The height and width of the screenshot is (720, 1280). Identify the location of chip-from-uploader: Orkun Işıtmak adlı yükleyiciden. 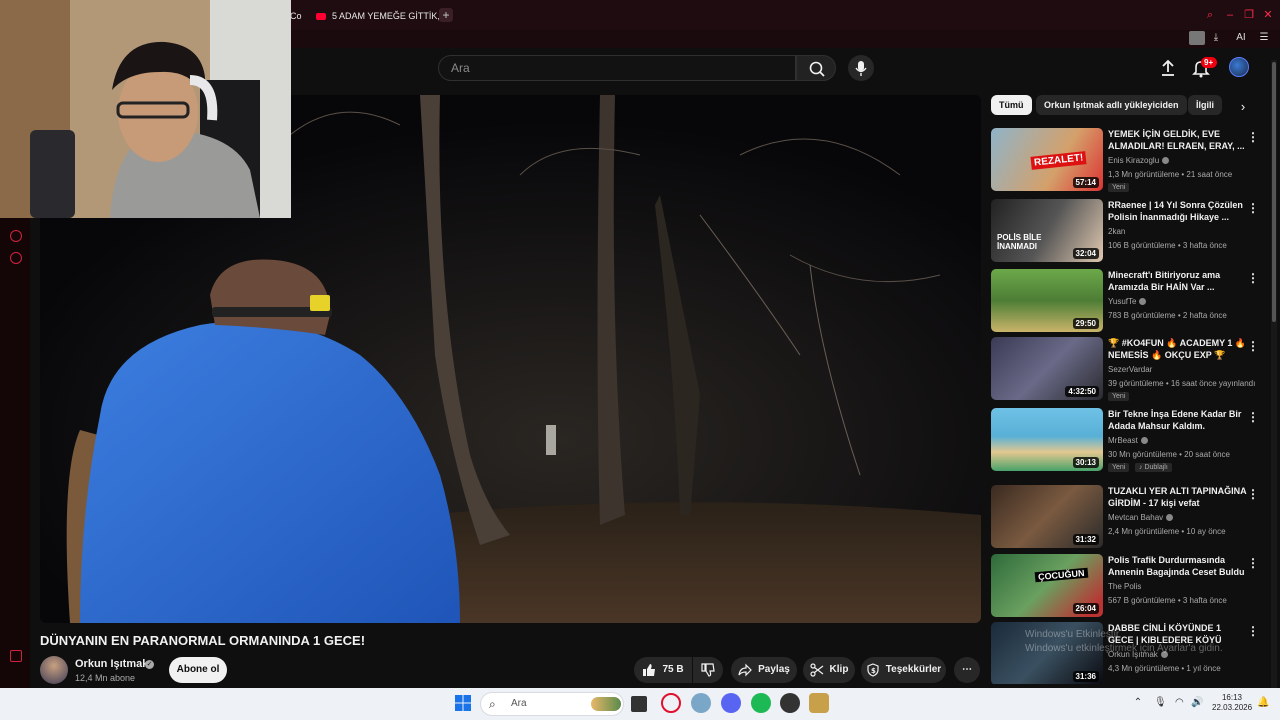
(1111, 105).